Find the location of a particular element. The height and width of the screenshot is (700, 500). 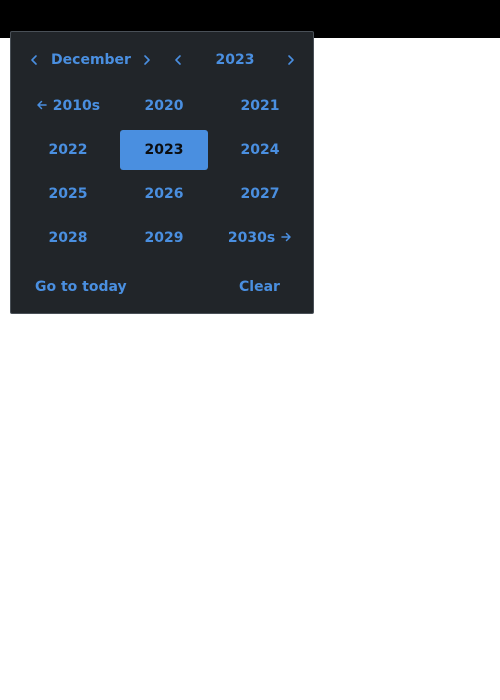

next-year-button is located at coordinates (291, 60).